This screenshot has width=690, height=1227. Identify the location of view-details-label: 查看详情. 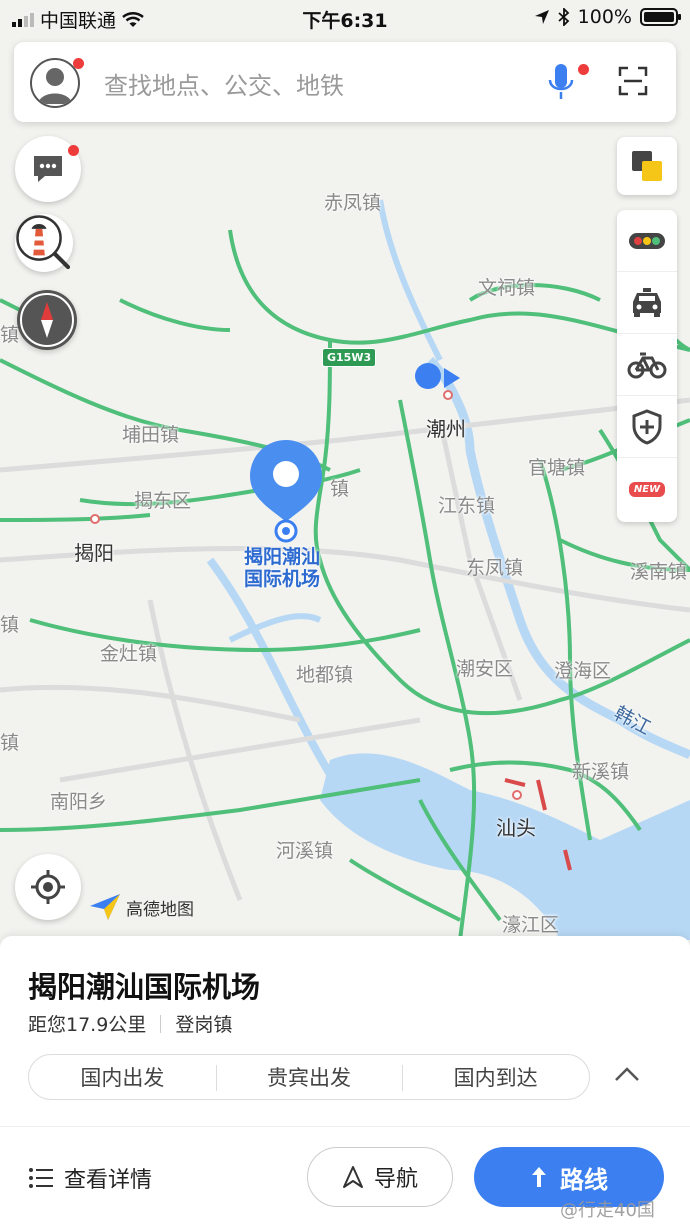
(108, 1180).